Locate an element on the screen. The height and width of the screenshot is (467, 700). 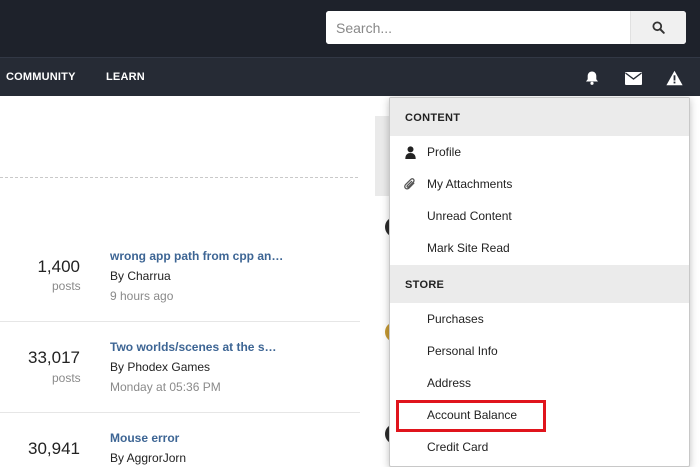
menu-item-label: Personal Info is located at coordinates (462, 351).